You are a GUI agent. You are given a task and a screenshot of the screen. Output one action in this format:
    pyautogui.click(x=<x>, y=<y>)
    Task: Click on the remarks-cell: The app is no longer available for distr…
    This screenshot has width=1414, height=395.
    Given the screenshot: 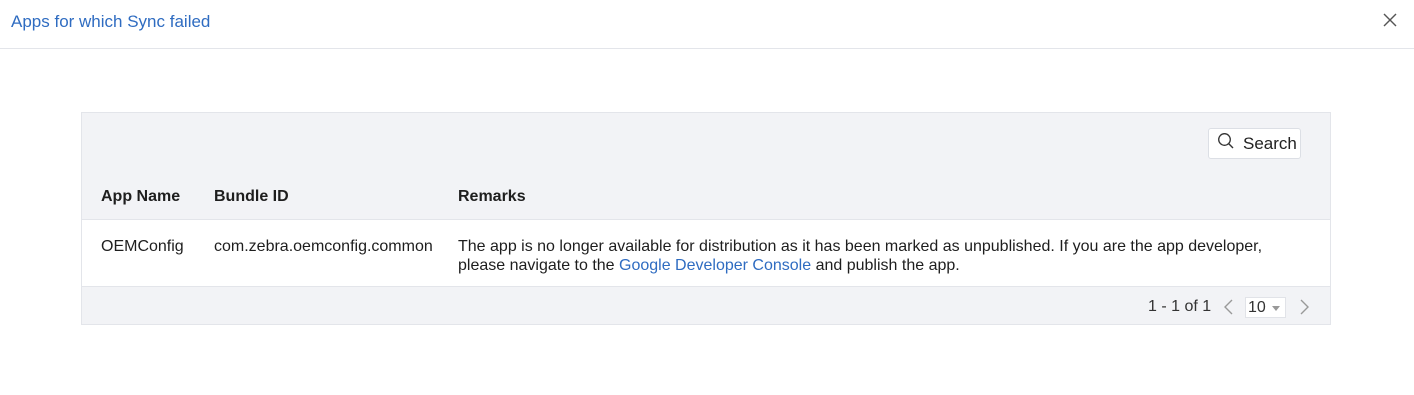 What is the action you would take?
    pyautogui.click(x=883, y=256)
    